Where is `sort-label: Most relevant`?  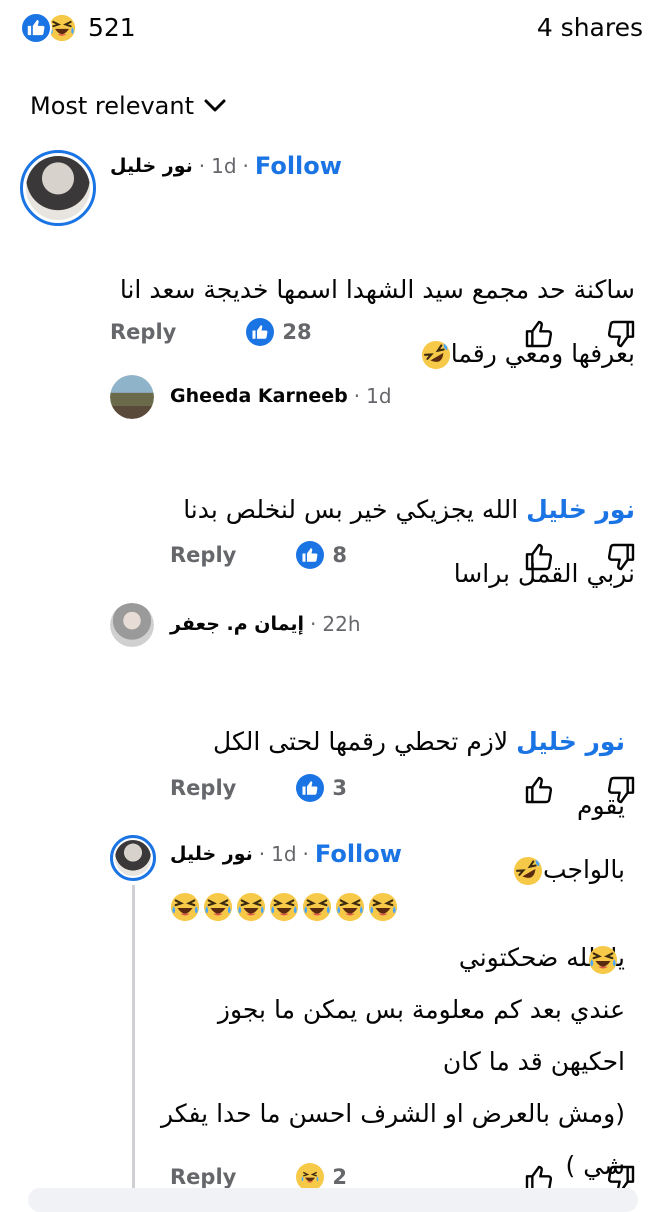
sort-label: Most relevant is located at coordinates (112, 106).